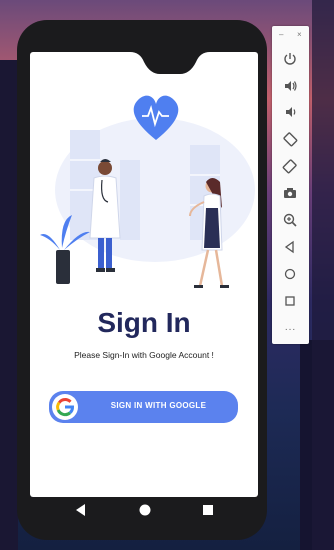  What do you see at coordinates (290, 220) in the screenshot?
I see `zoom-icon` at bounding box center [290, 220].